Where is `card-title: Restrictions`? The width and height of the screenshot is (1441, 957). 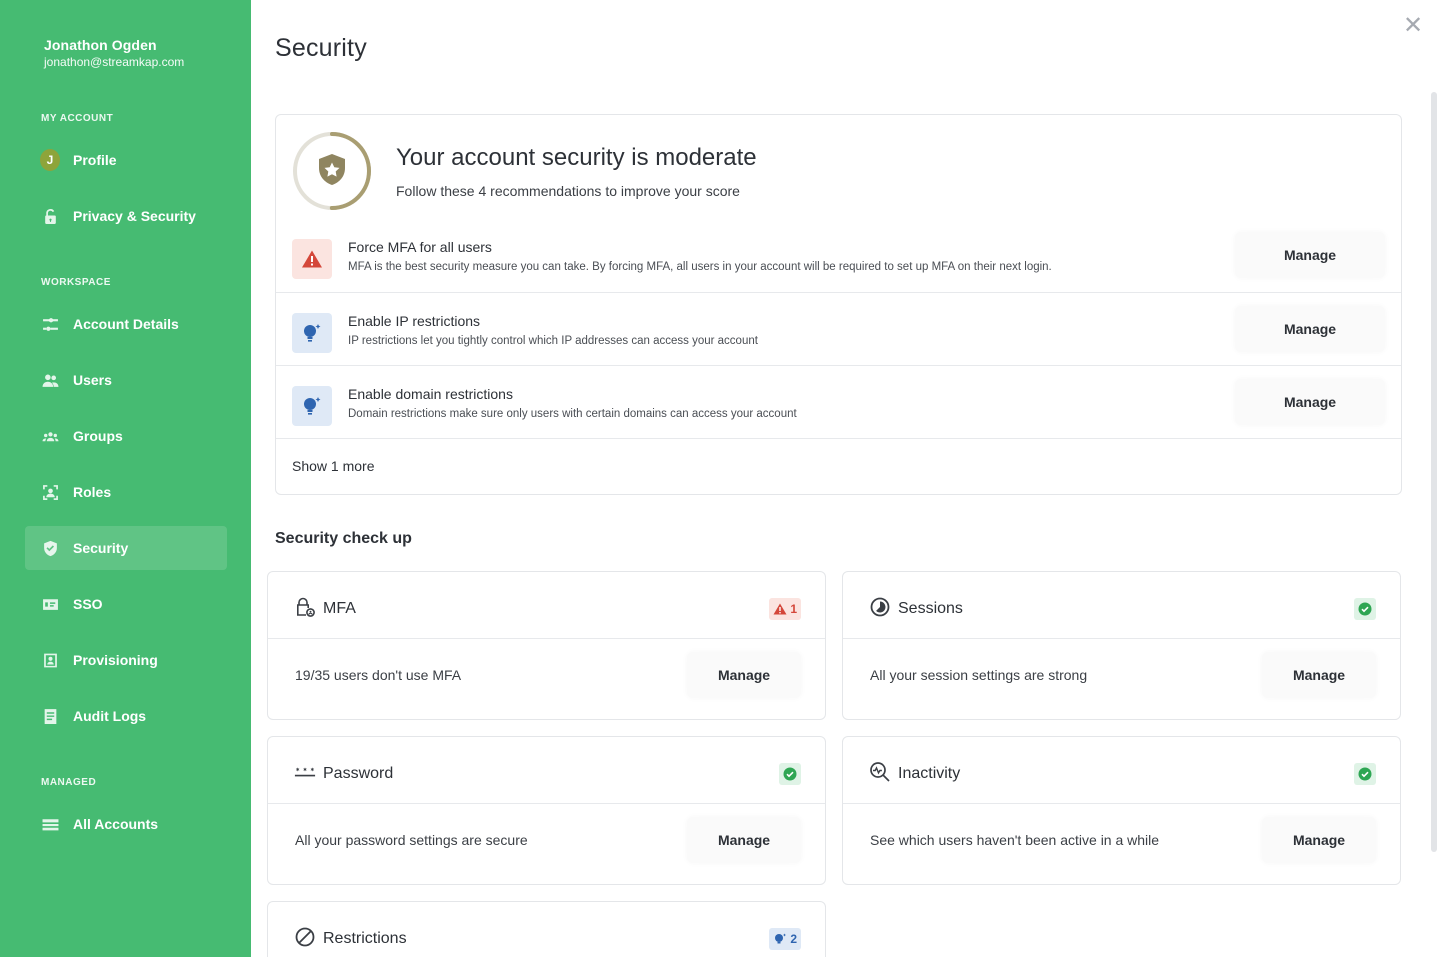 card-title: Restrictions is located at coordinates (365, 938).